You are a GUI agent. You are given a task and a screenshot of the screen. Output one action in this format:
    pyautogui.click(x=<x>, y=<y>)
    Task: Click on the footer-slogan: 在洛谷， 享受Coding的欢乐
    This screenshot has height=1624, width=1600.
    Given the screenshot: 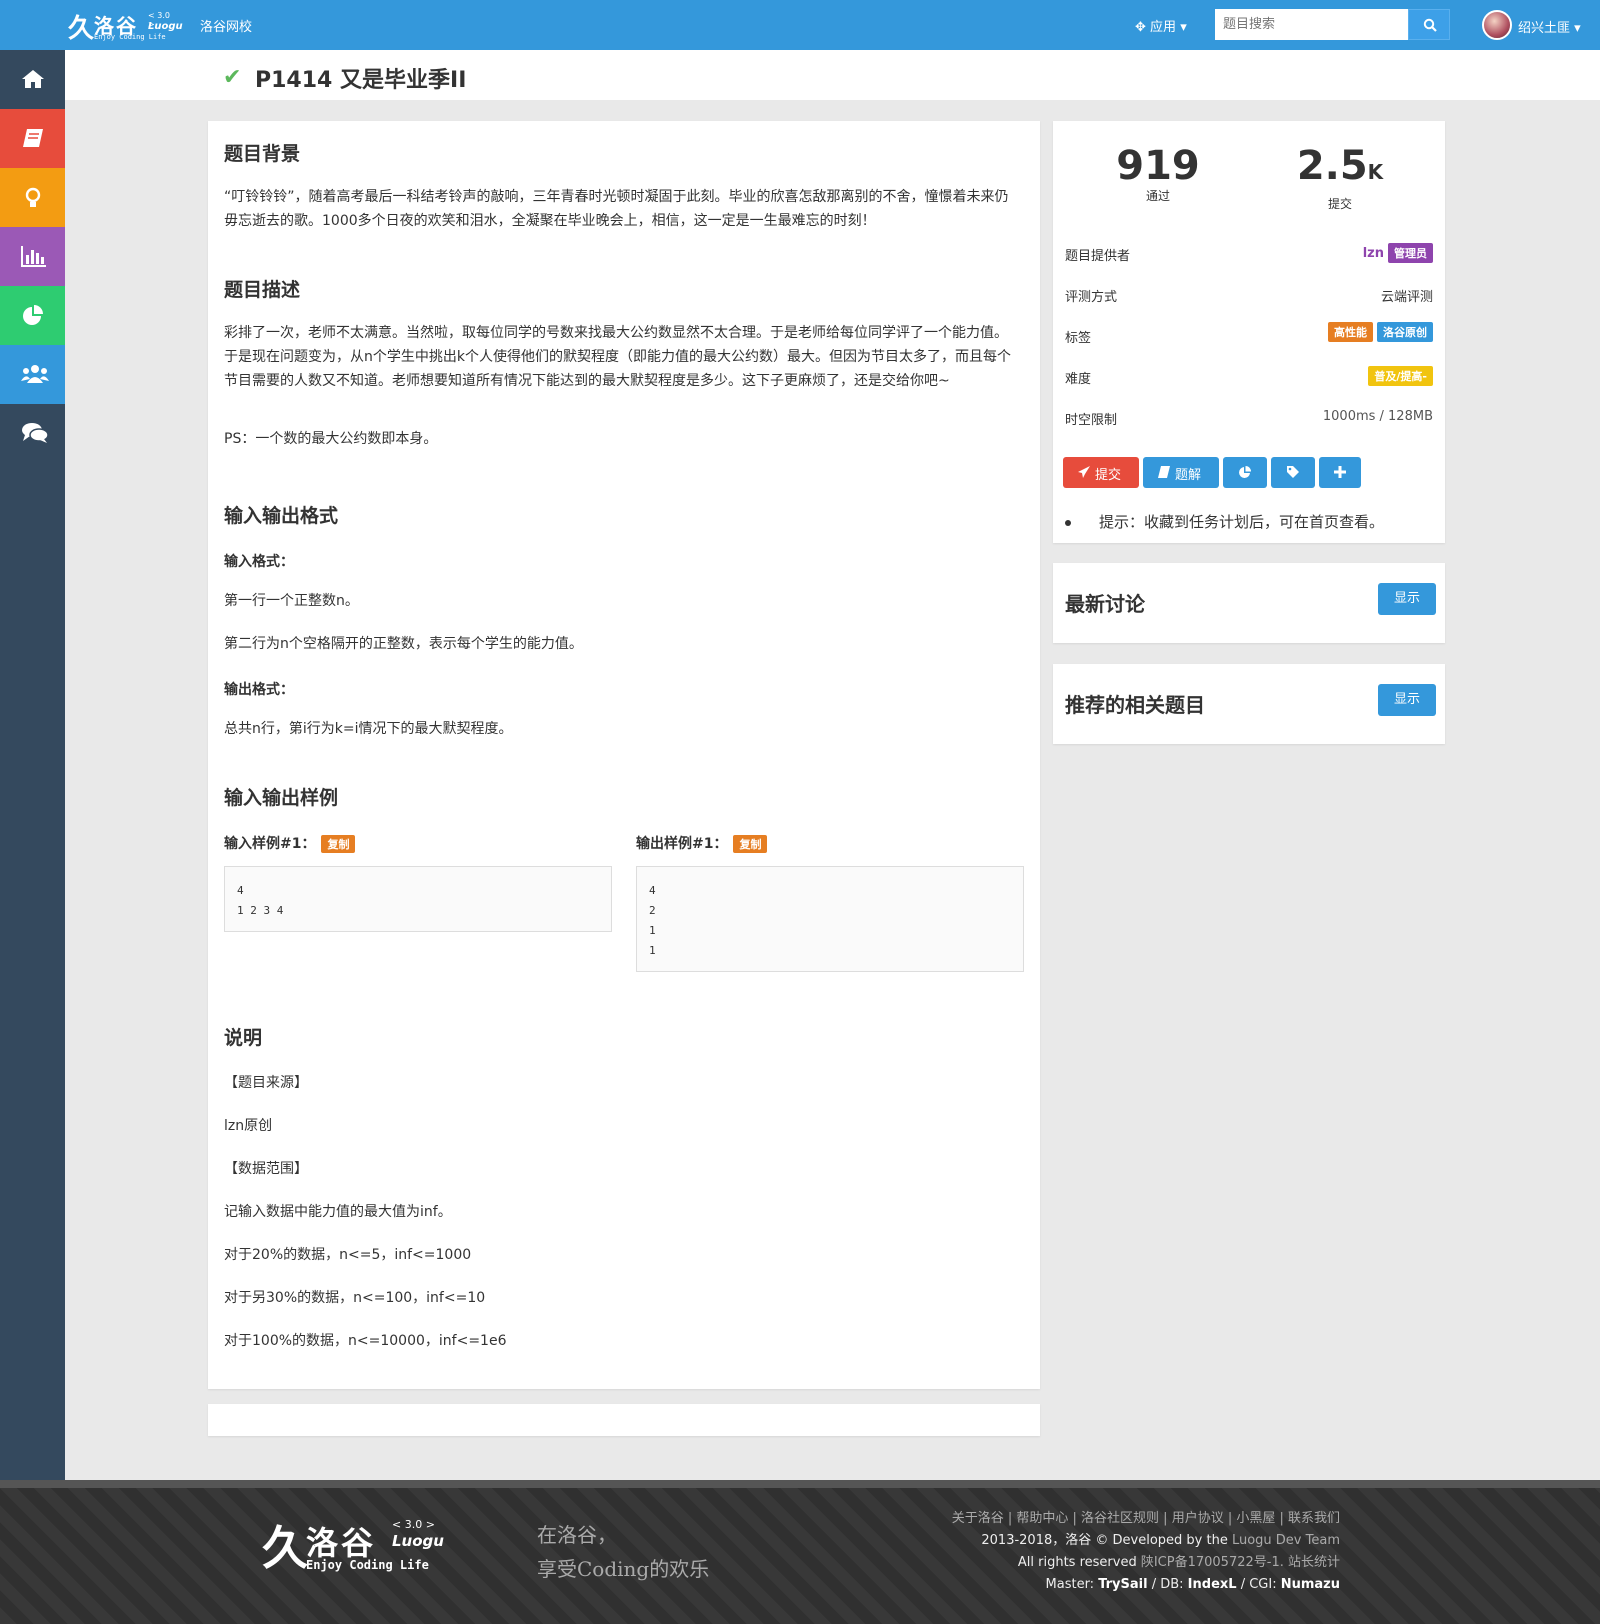 What is the action you would take?
    pyautogui.click(x=623, y=1552)
    